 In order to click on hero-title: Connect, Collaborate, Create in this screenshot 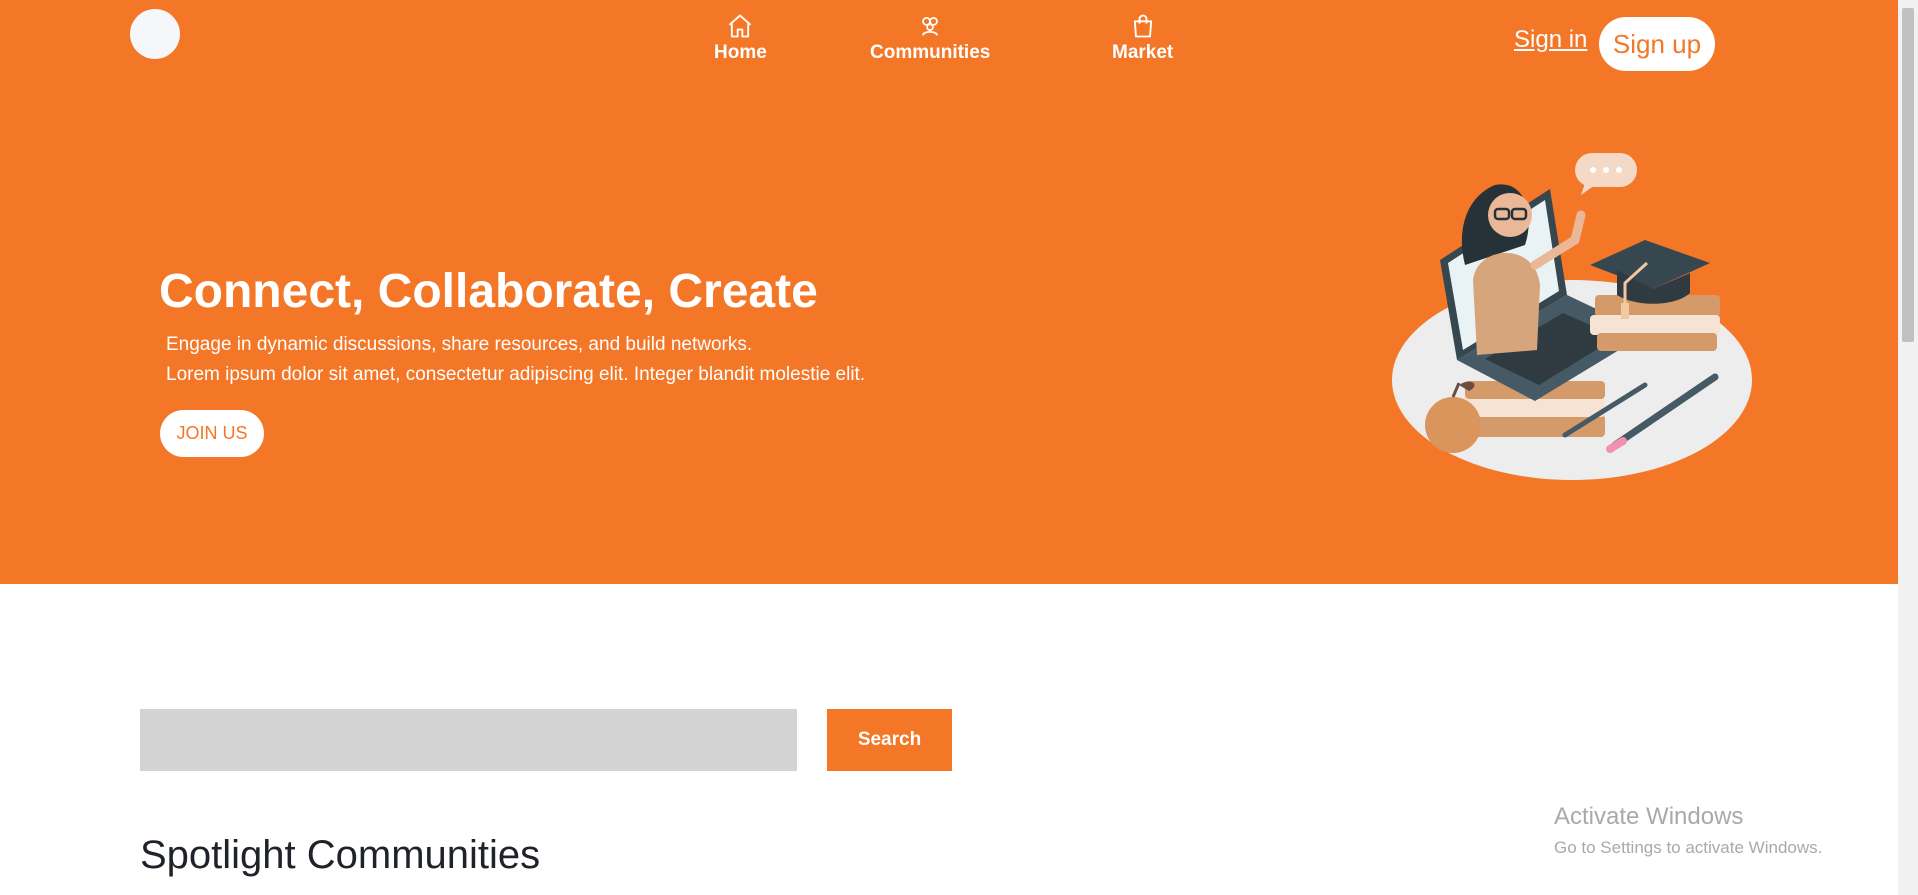, I will do `click(488, 291)`.